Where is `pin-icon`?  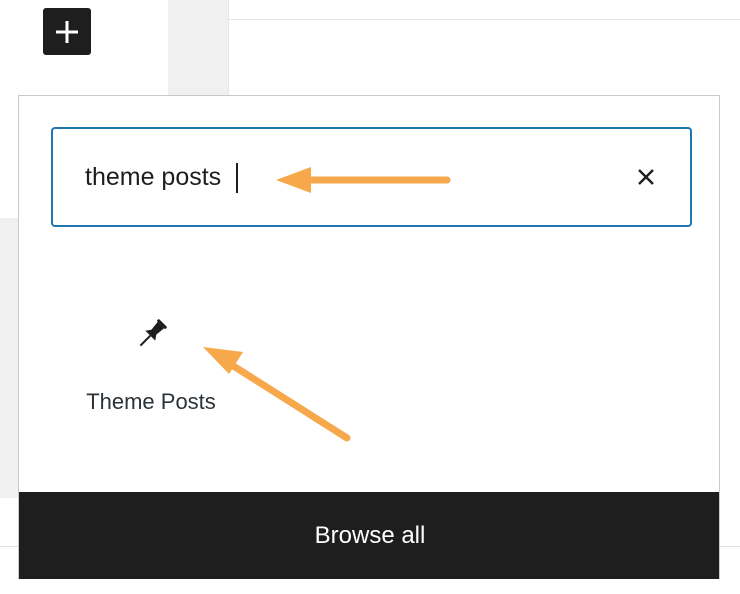 pin-icon is located at coordinates (151, 335).